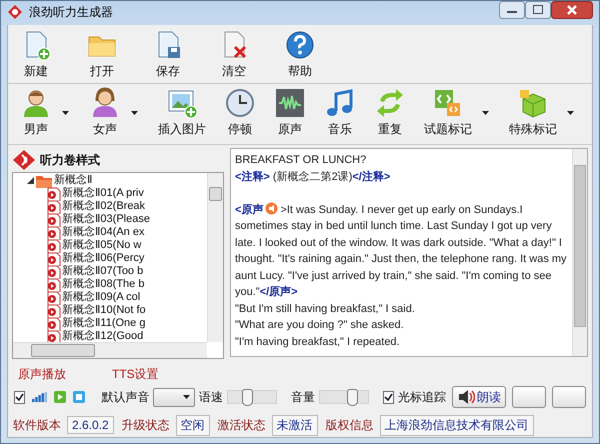  I want to click on markup-tag: <注释>, so click(252, 176).